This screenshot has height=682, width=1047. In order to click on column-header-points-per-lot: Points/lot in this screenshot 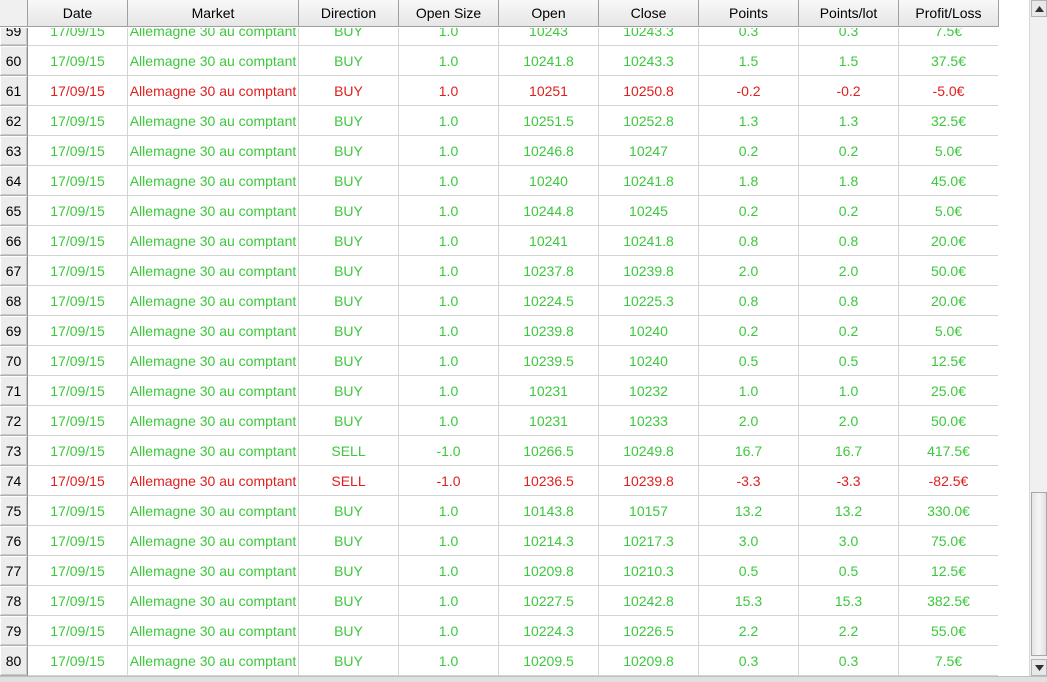, I will do `click(849, 13)`.